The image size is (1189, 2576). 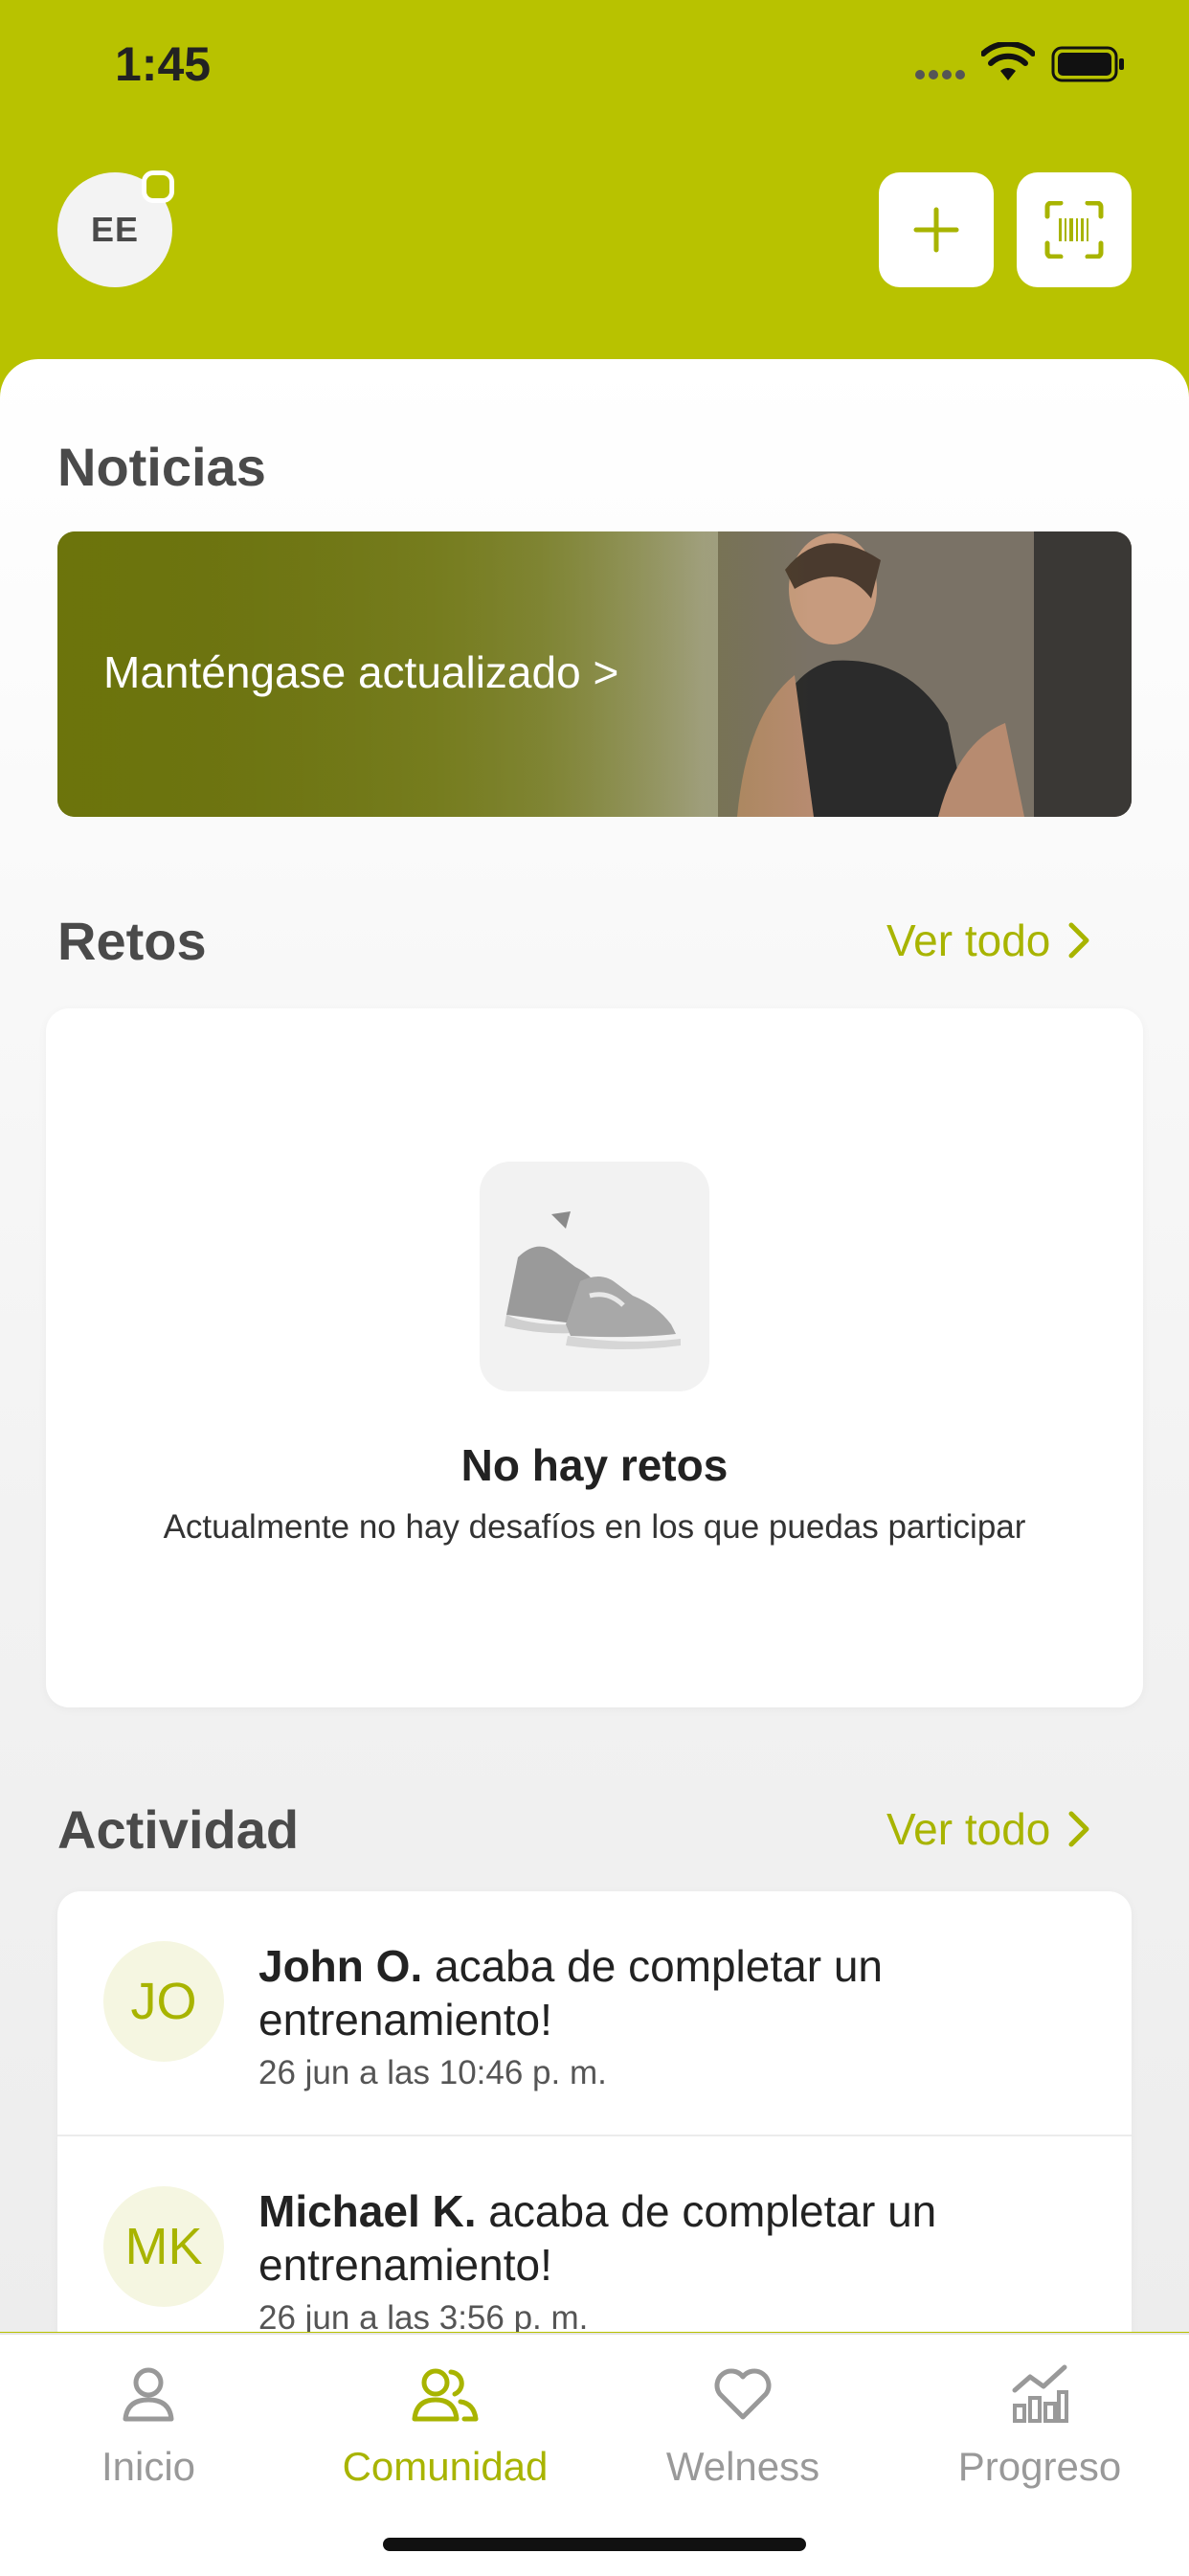 I want to click on challenges-title: Retos, so click(x=132, y=941).